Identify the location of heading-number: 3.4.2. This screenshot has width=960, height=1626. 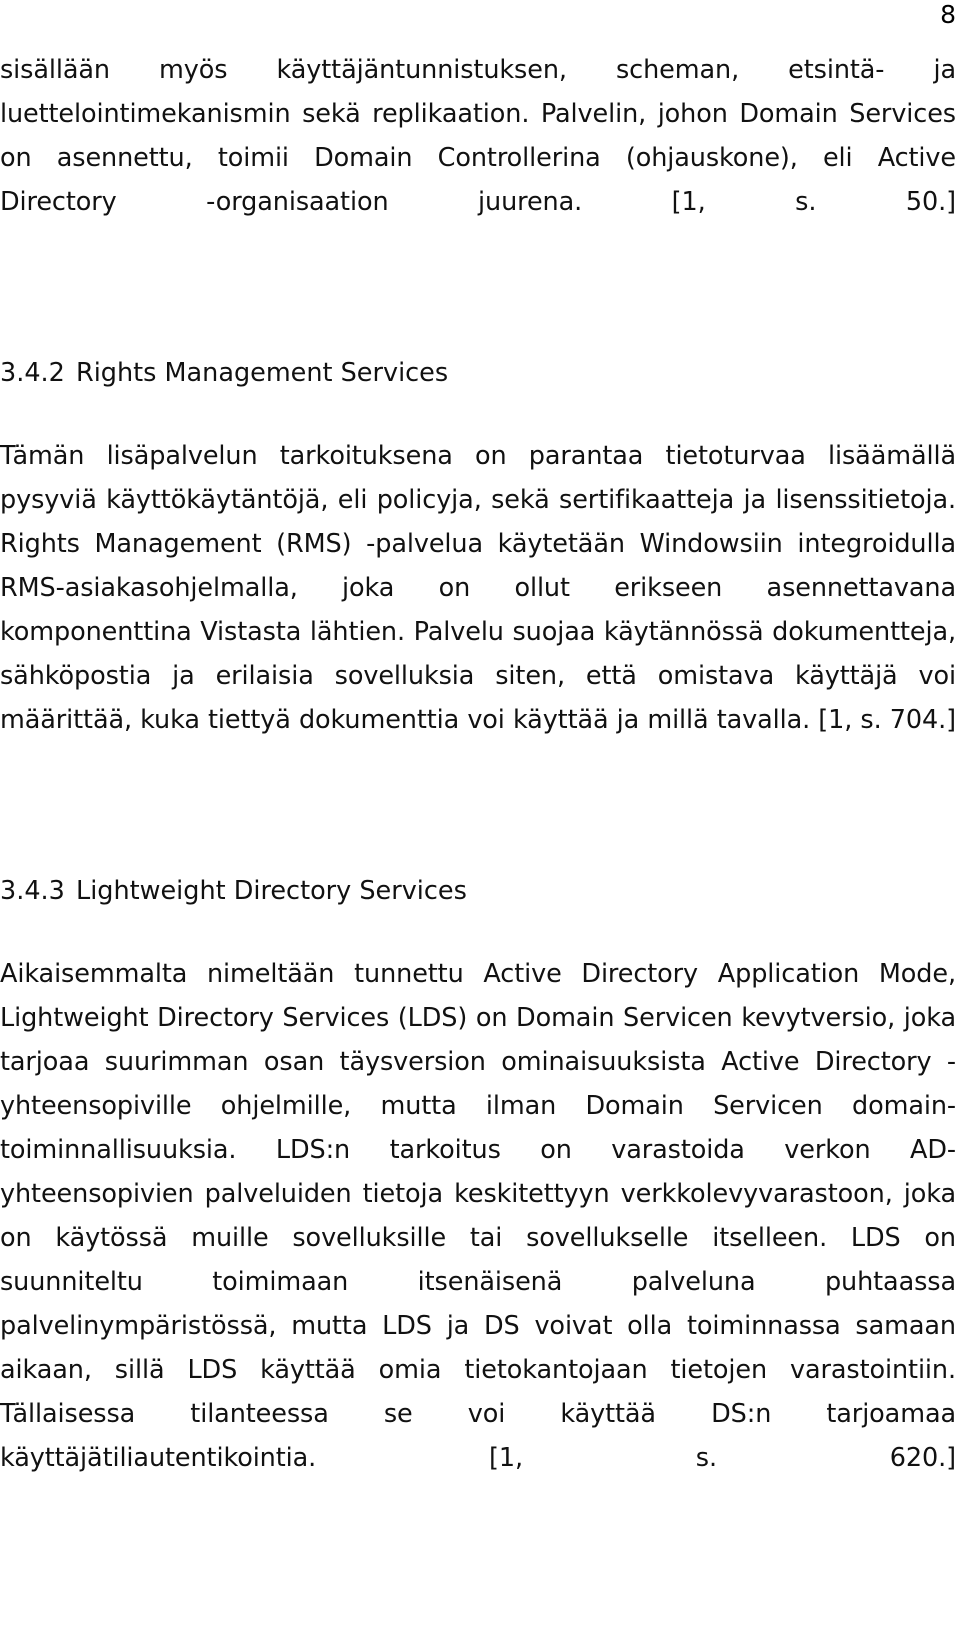
(32, 373).